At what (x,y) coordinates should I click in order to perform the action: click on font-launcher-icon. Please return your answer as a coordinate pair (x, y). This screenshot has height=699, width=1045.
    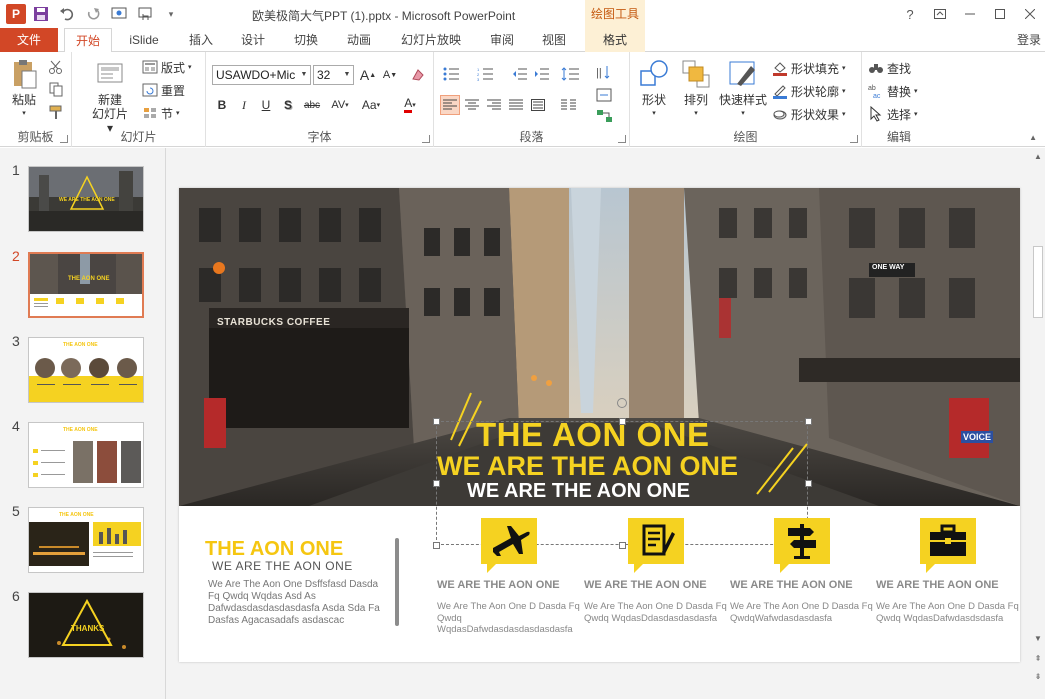
    Looking at the image, I should click on (426, 139).